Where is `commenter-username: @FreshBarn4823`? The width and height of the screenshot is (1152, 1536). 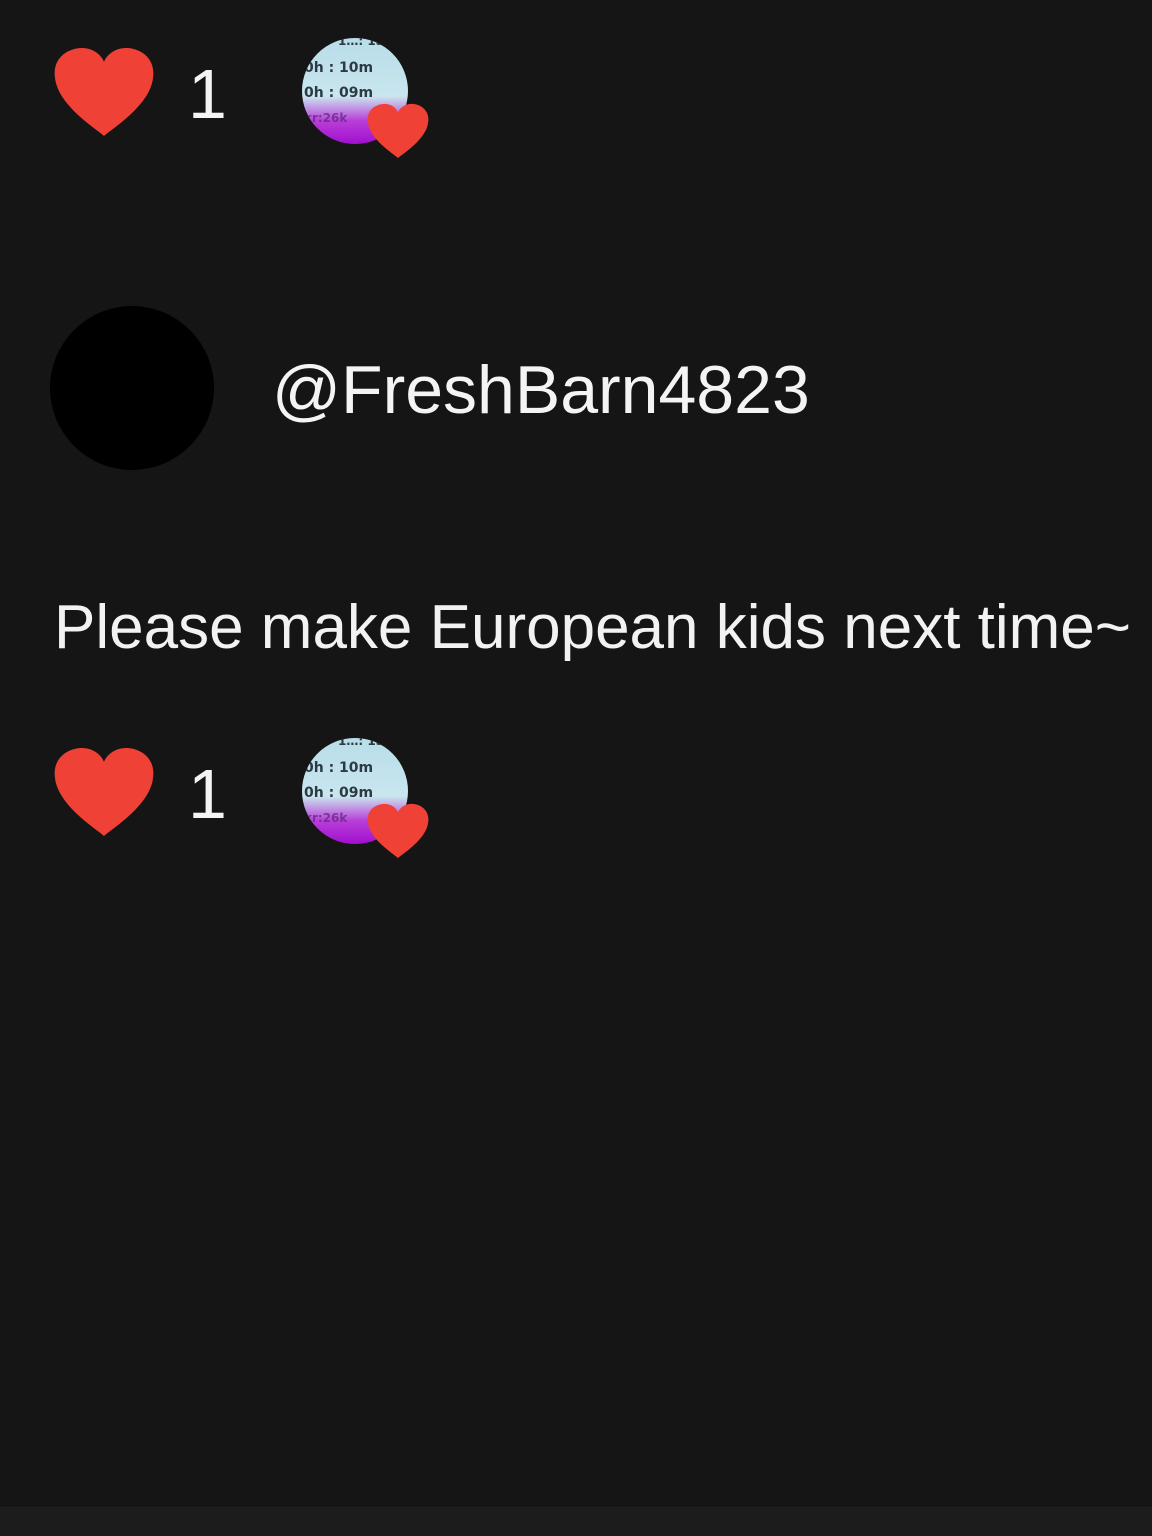 commenter-username: @FreshBarn4823 is located at coordinates (541, 390).